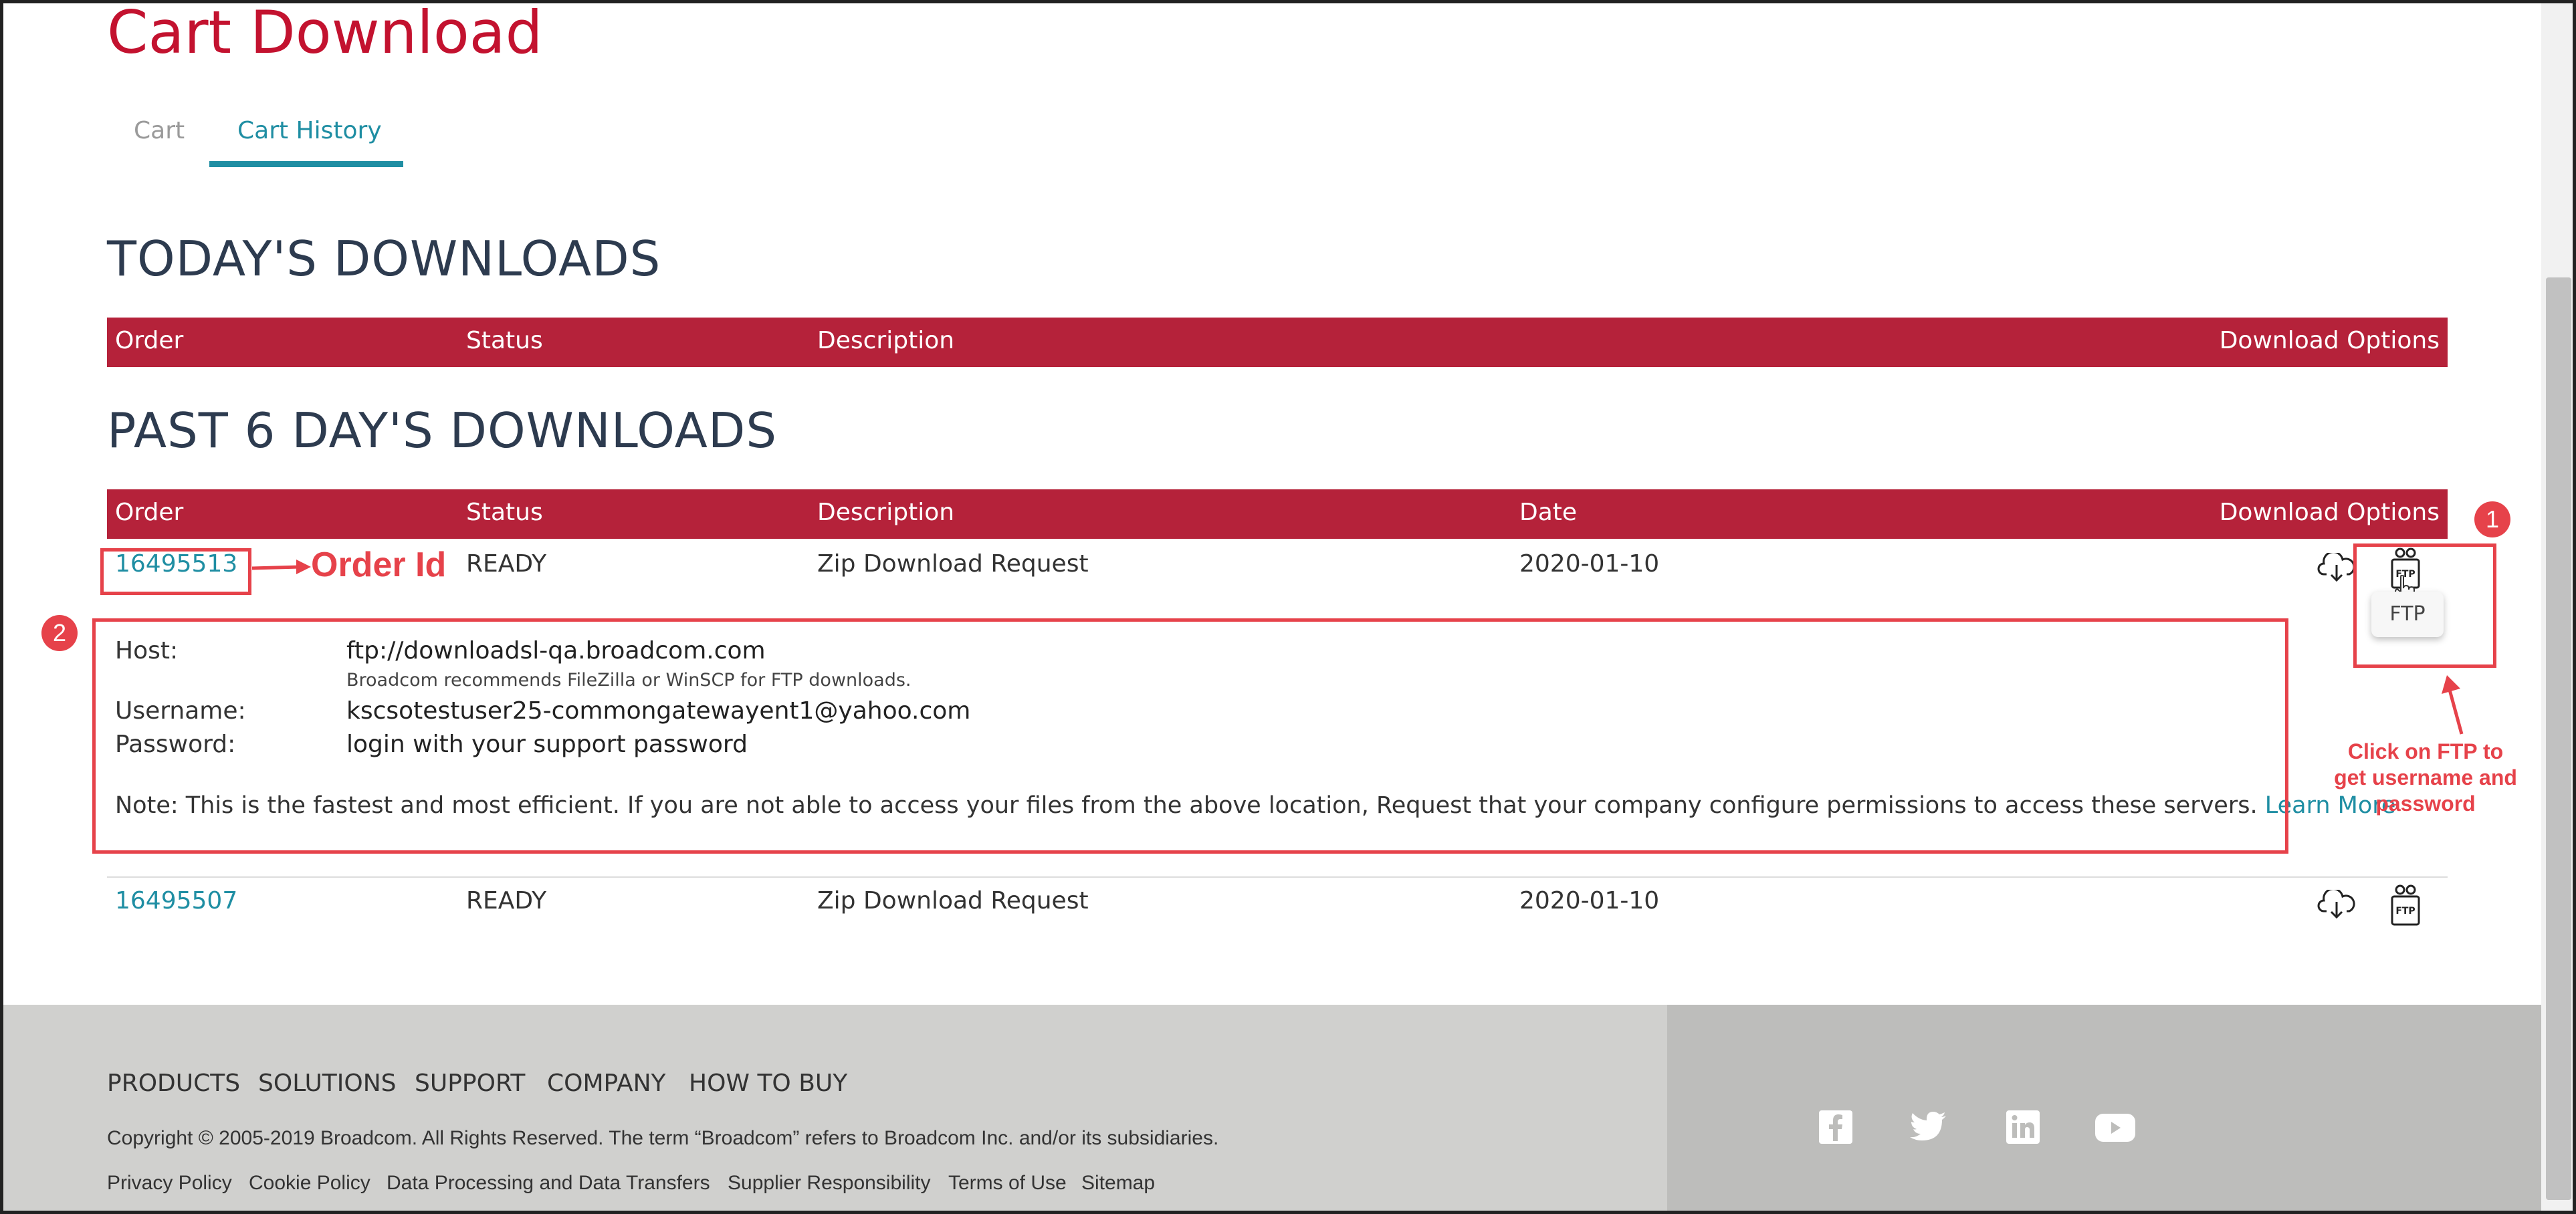  What do you see at coordinates (60, 633) in the screenshot?
I see `annotation-badge-2: 2` at bounding box center [60, 633].